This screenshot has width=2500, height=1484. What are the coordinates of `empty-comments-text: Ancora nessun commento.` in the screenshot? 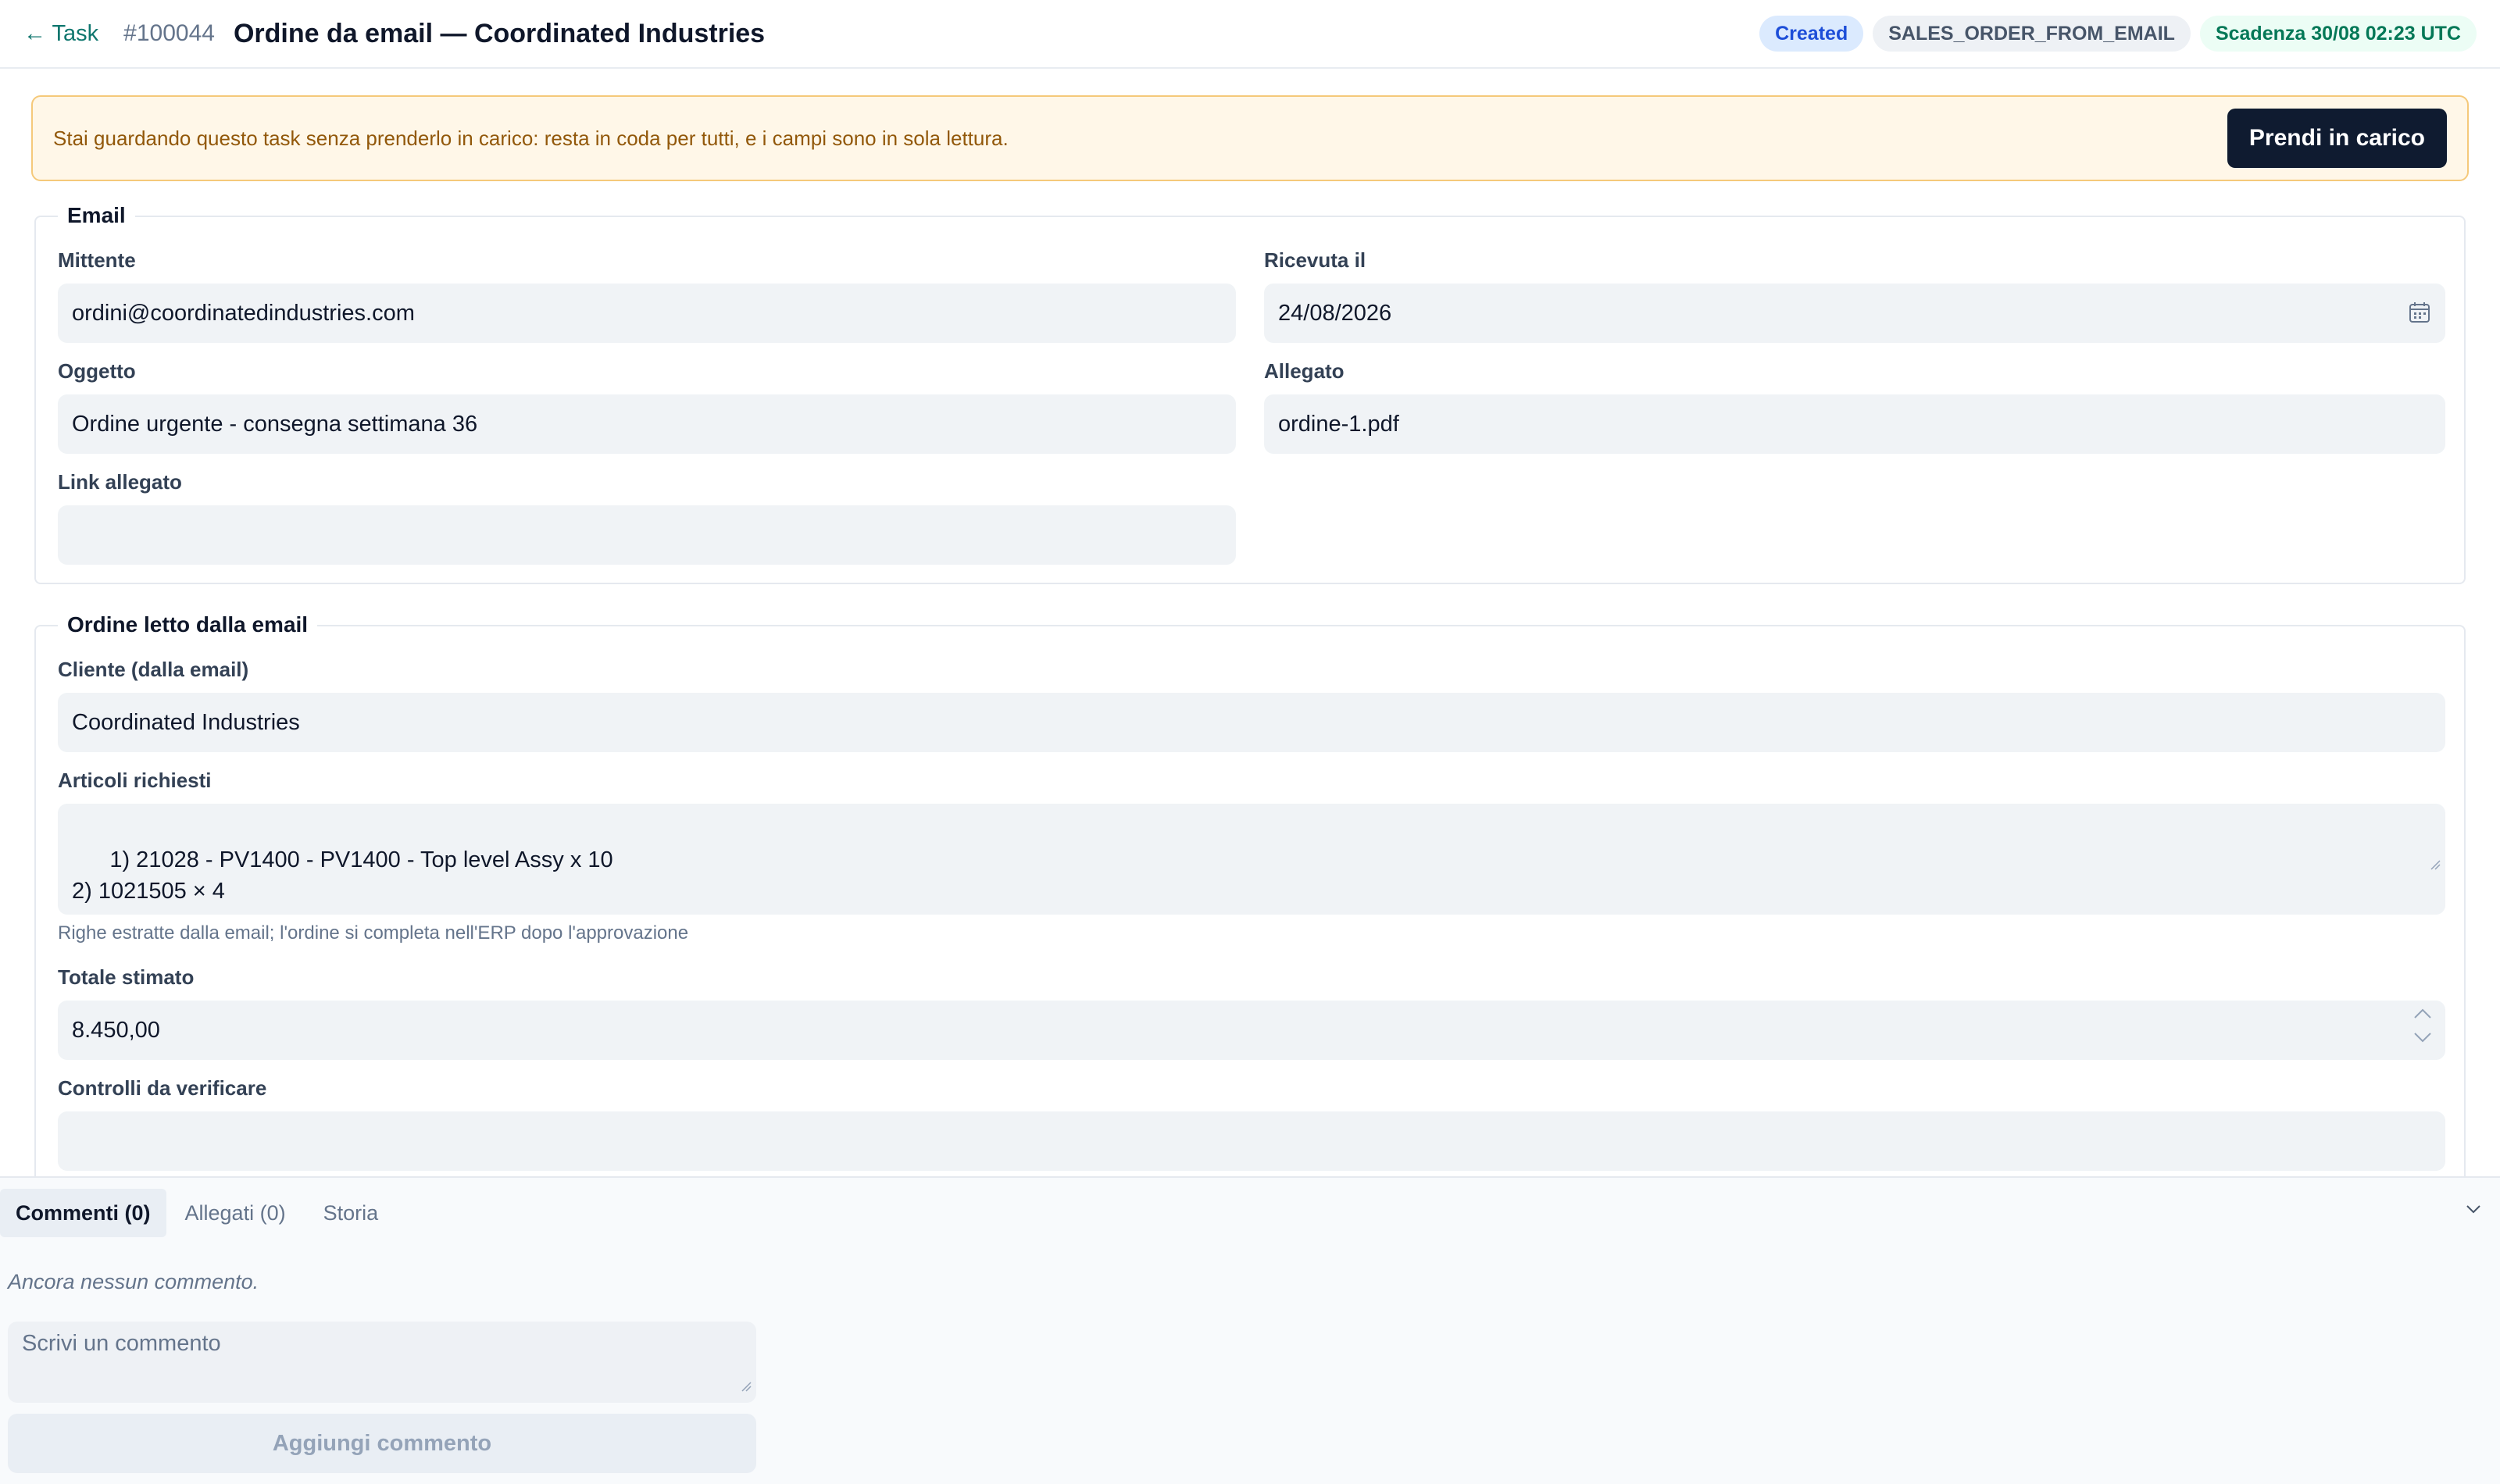 It's located at (133, 1281).